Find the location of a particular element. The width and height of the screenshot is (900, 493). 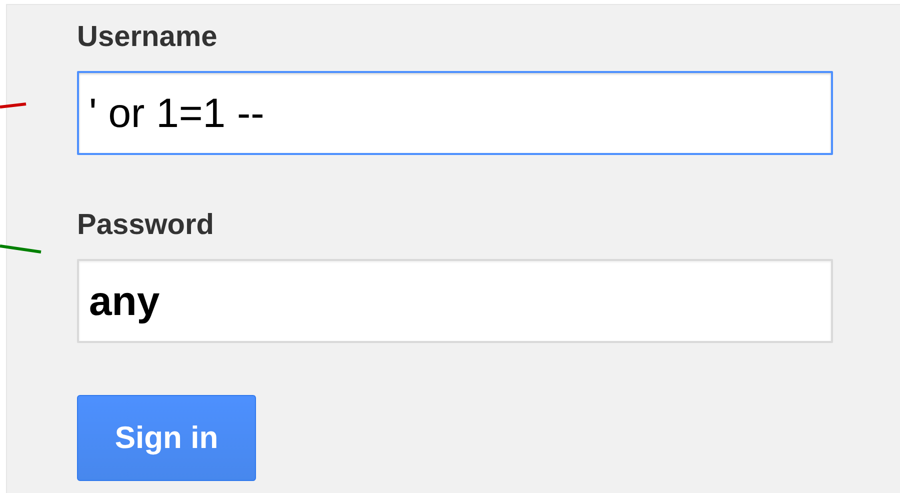

field-label: Username is located at coordinates (147, 37).